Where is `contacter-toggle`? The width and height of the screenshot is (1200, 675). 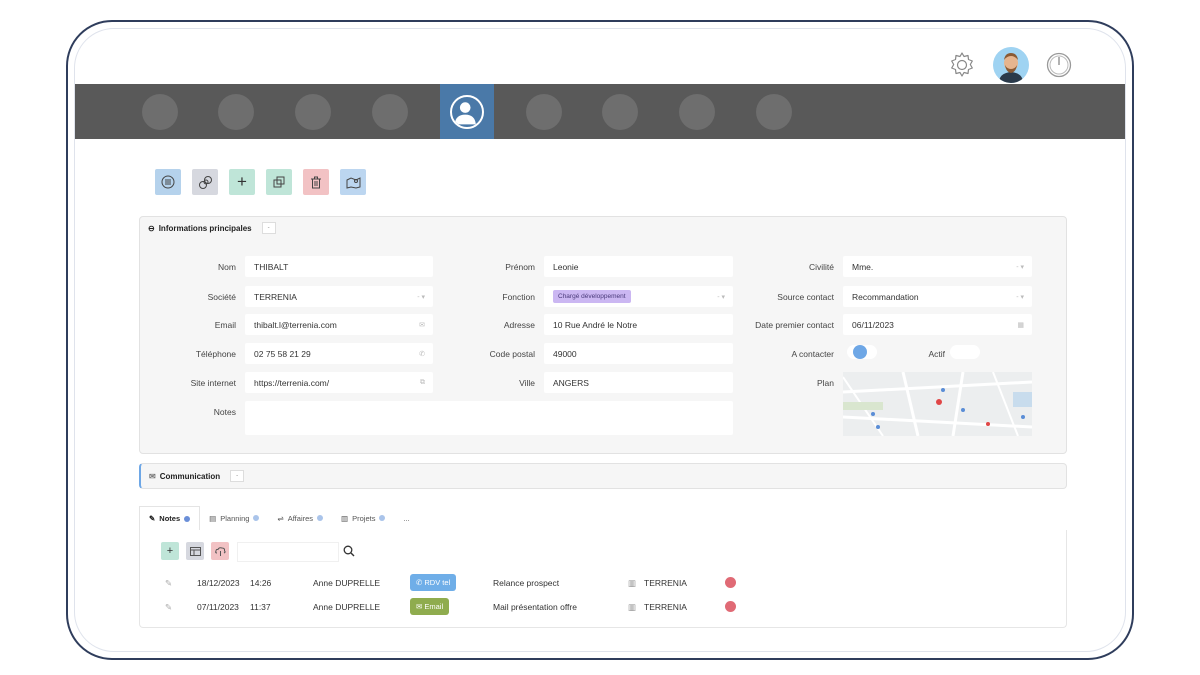 contacter-toggle is located at coordinates (862, 352).